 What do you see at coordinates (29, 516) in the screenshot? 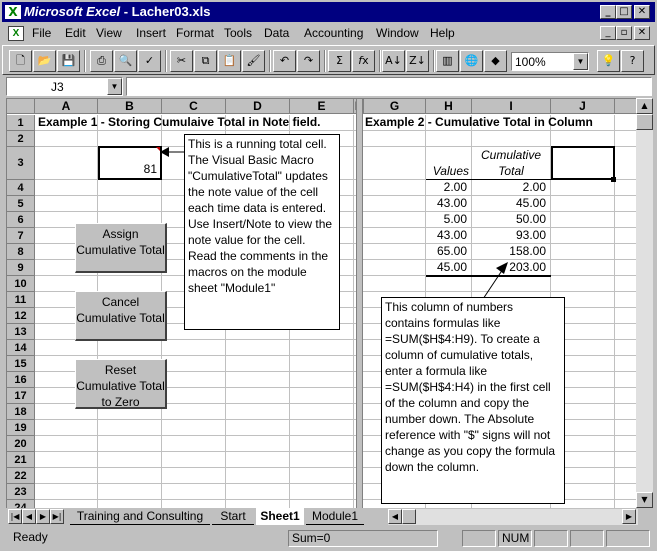
I see `previous-sheet-icon: ◀` at bounding box center [29, 516].